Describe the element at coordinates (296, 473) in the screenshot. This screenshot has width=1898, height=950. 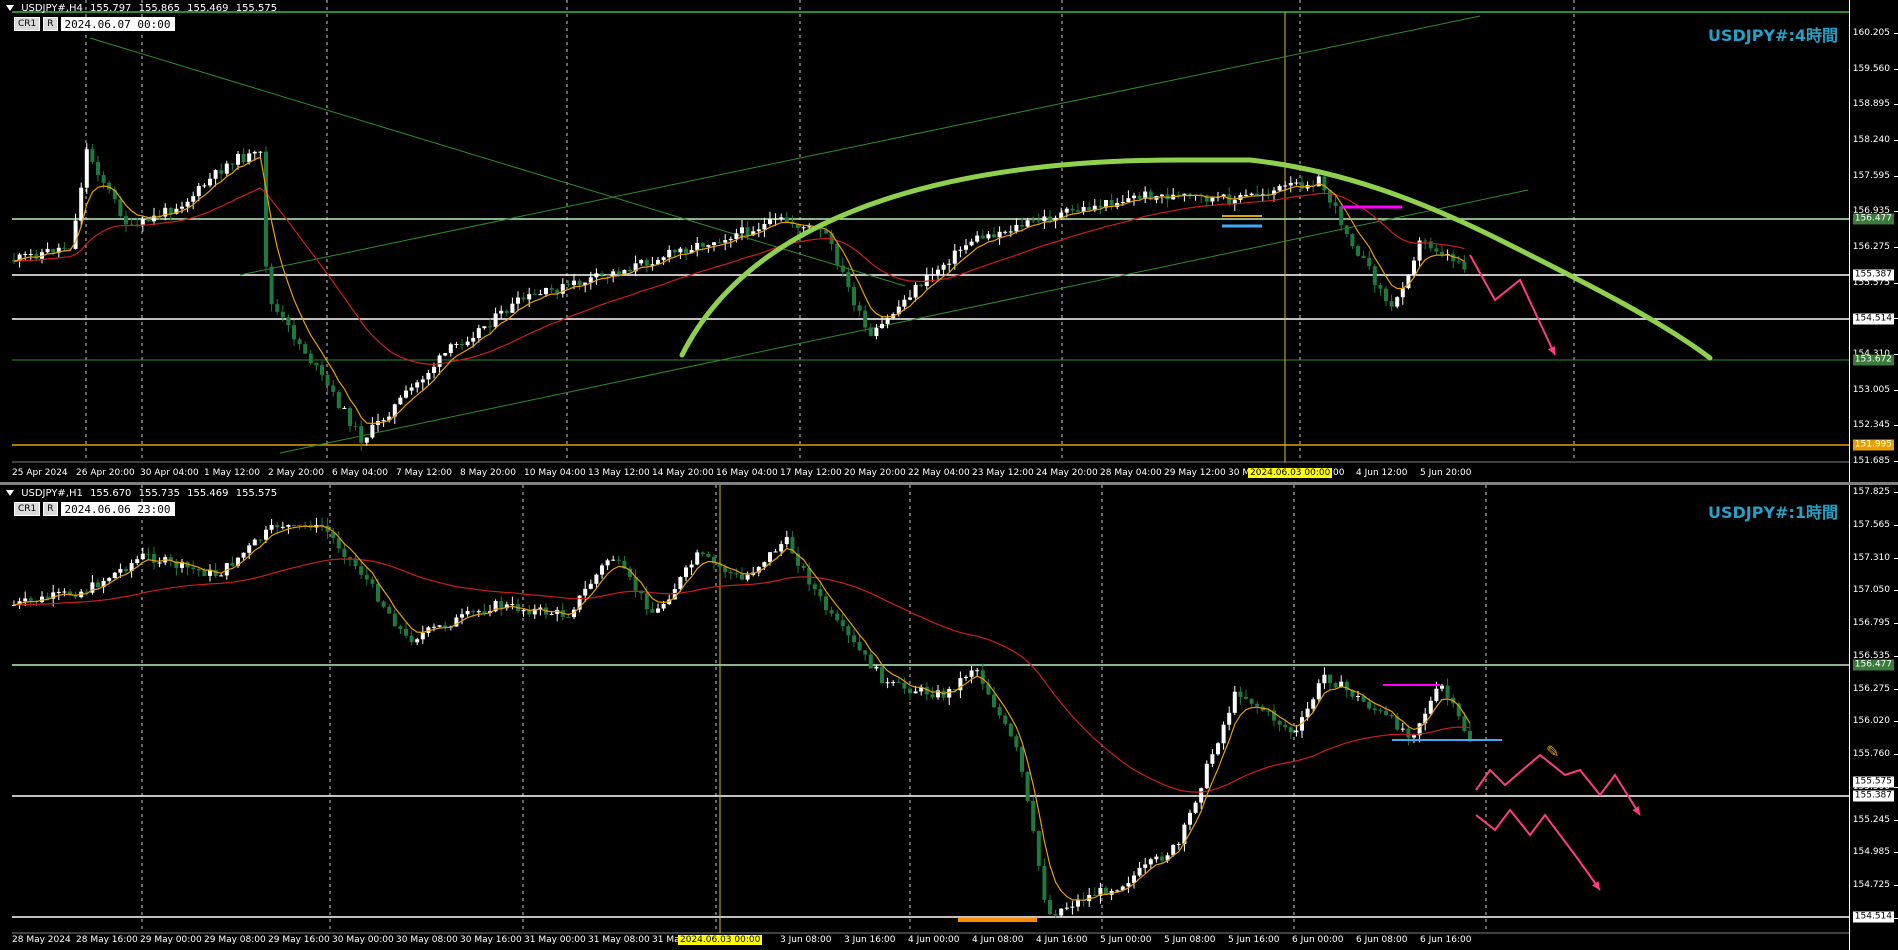
I see `time-tick-label: 2 May 20:00` at that location.